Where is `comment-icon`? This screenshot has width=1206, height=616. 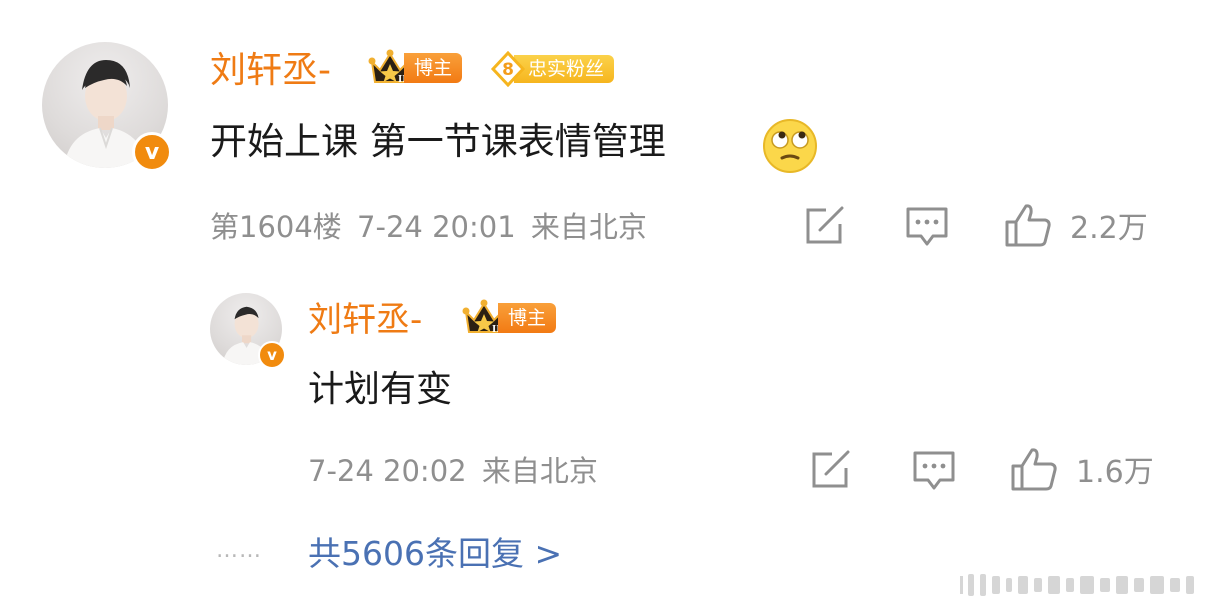 comment-icon is located at coordinates (927, 226).